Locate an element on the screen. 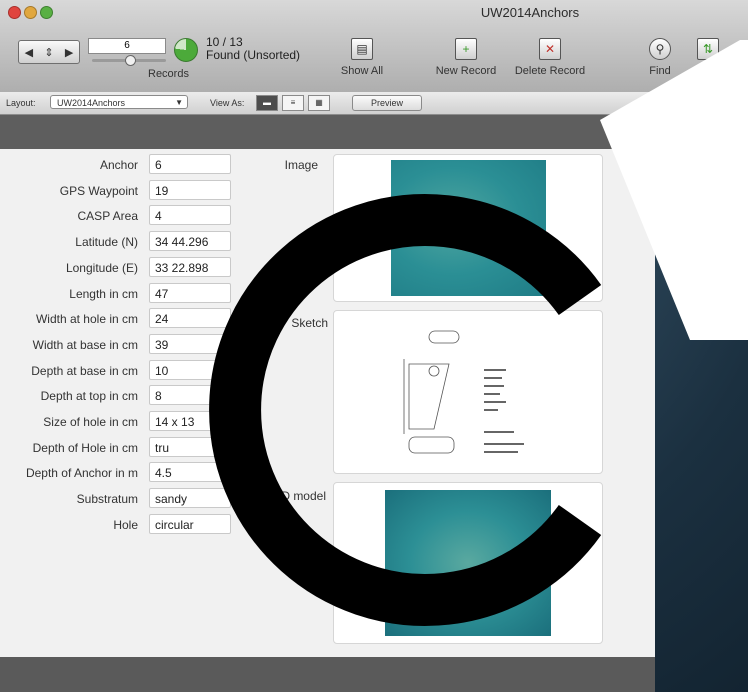 This screenshot has height=692, width=748. new-record-icon: + is located at coordinates (466, 49).